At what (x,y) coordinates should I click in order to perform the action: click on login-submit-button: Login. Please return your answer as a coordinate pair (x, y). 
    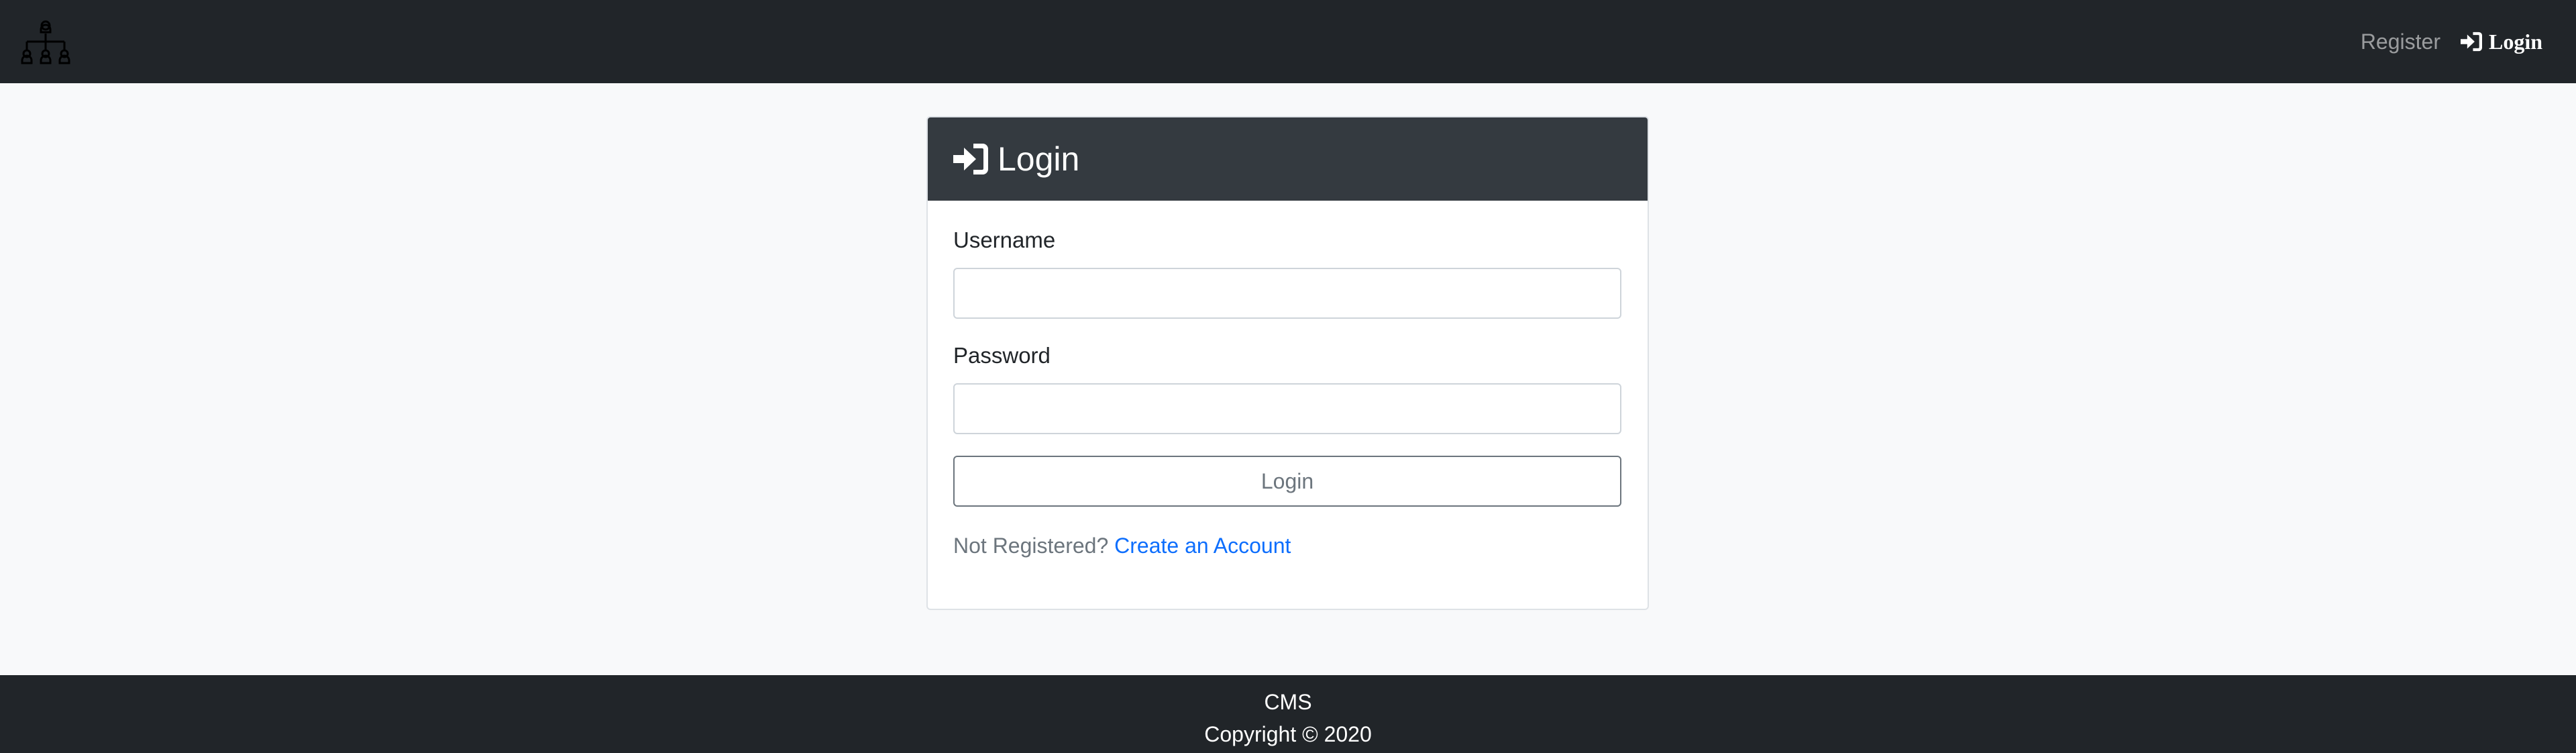
    Looking at the image, I should click on (1287, 482).